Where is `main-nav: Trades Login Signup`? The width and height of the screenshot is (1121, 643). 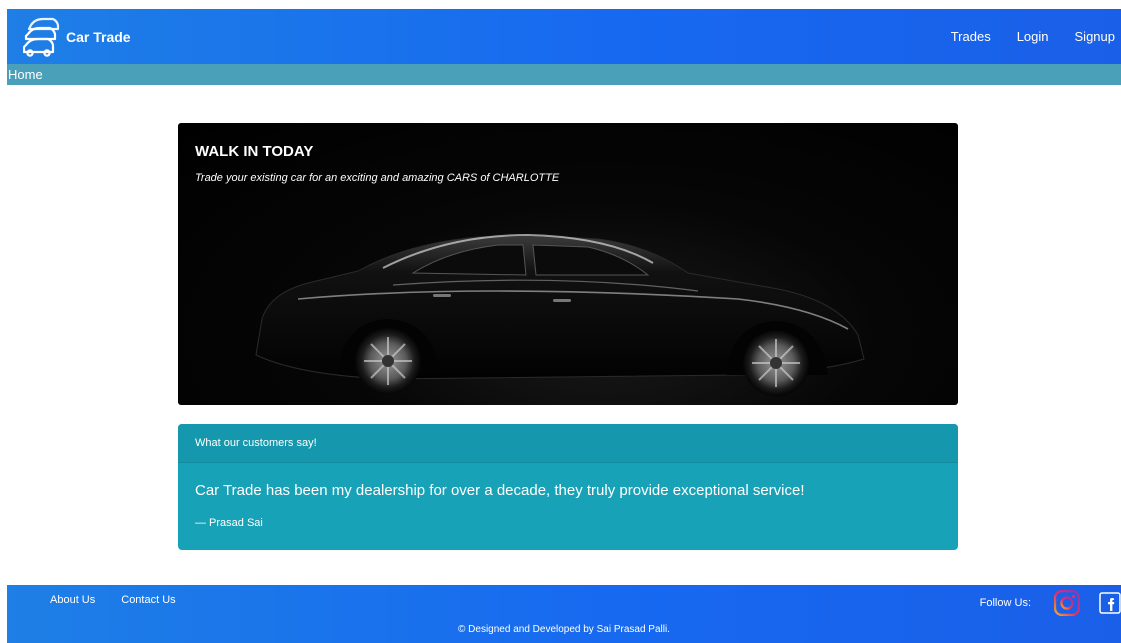
main-nav: Trades Login Signup is located at coordinates (1020, 36).